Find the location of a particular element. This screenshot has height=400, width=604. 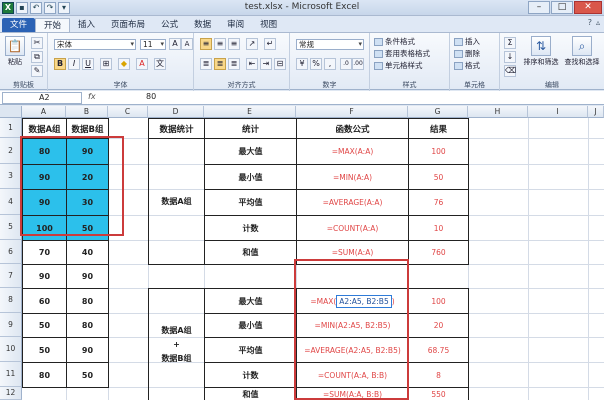

grow-font-icon: A is located at coordinates (175, 44).